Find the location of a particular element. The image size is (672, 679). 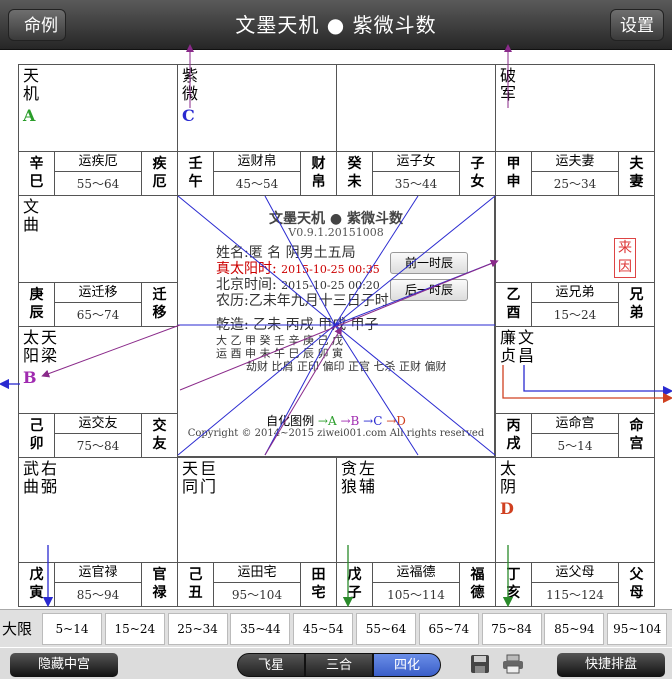

palace-11: 太阴 D 丁亥运父母 115～124 父母 is located at coordinates (575, 532).